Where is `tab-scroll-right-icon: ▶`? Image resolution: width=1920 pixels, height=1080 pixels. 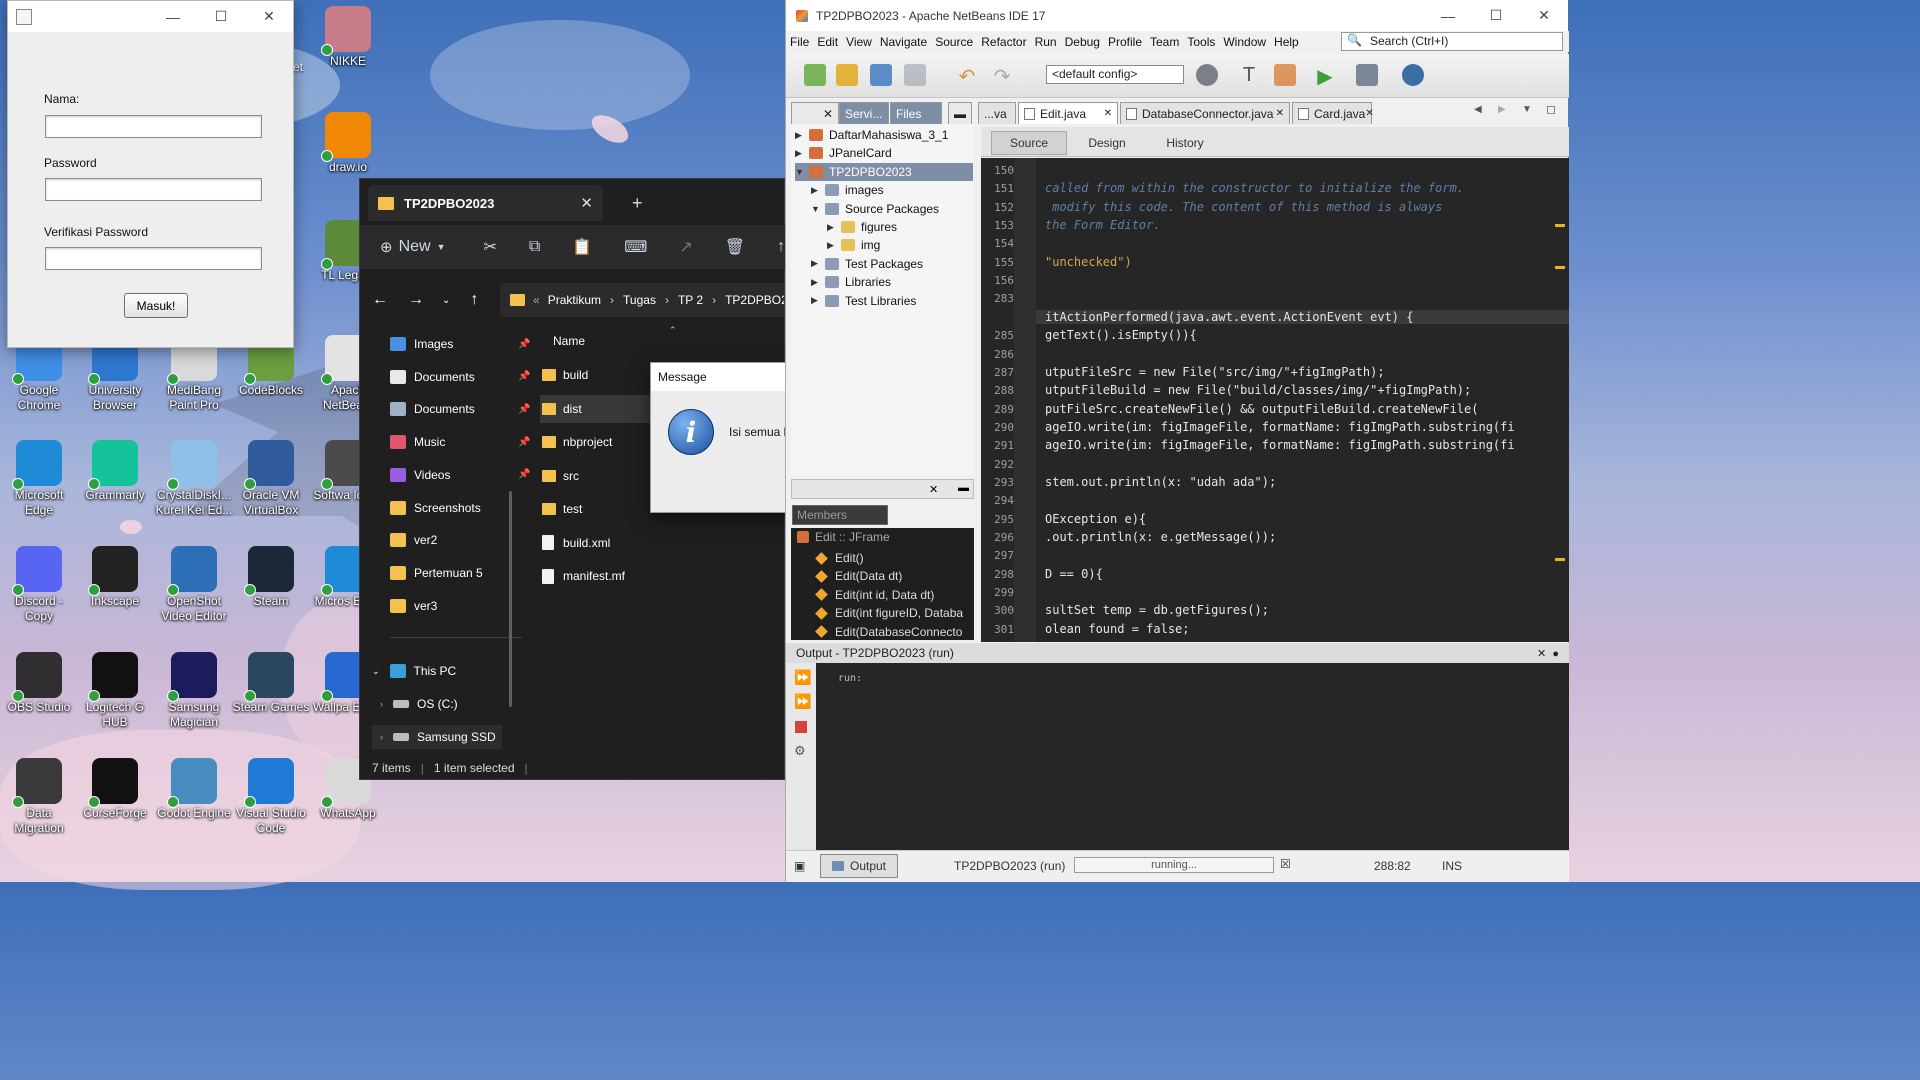
tab-scroll-right-icon: ▶ is located at coordinates (1502, 109).